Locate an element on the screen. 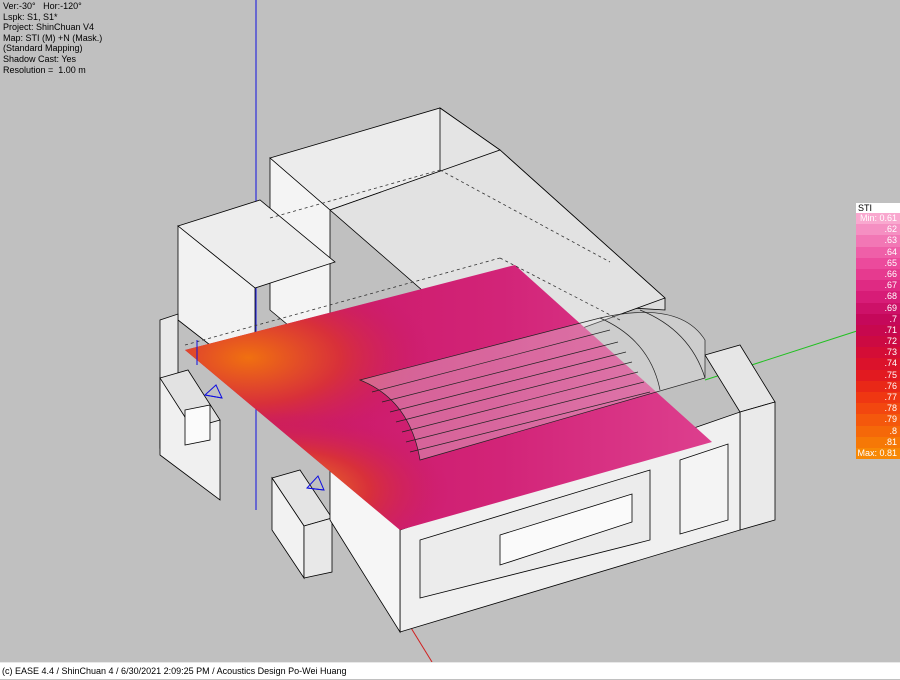 The width and height of the screenshot is (900, 680). legend-entry: .65 is located at coordinates (878, 263).